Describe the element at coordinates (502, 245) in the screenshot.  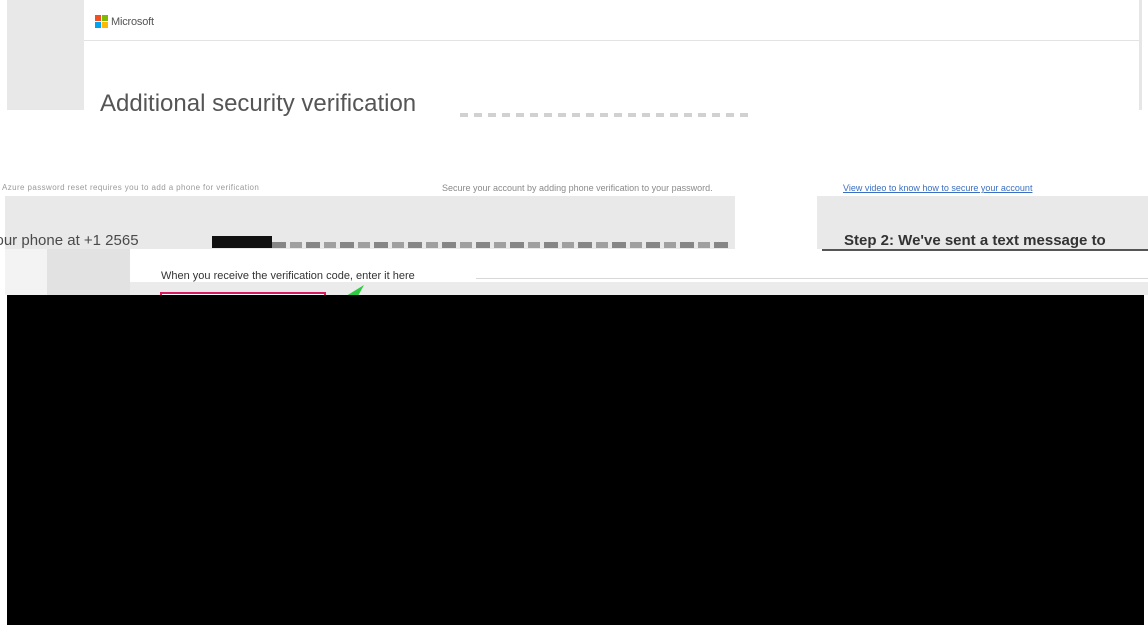
I see `blurred-text-artifact` at that location.